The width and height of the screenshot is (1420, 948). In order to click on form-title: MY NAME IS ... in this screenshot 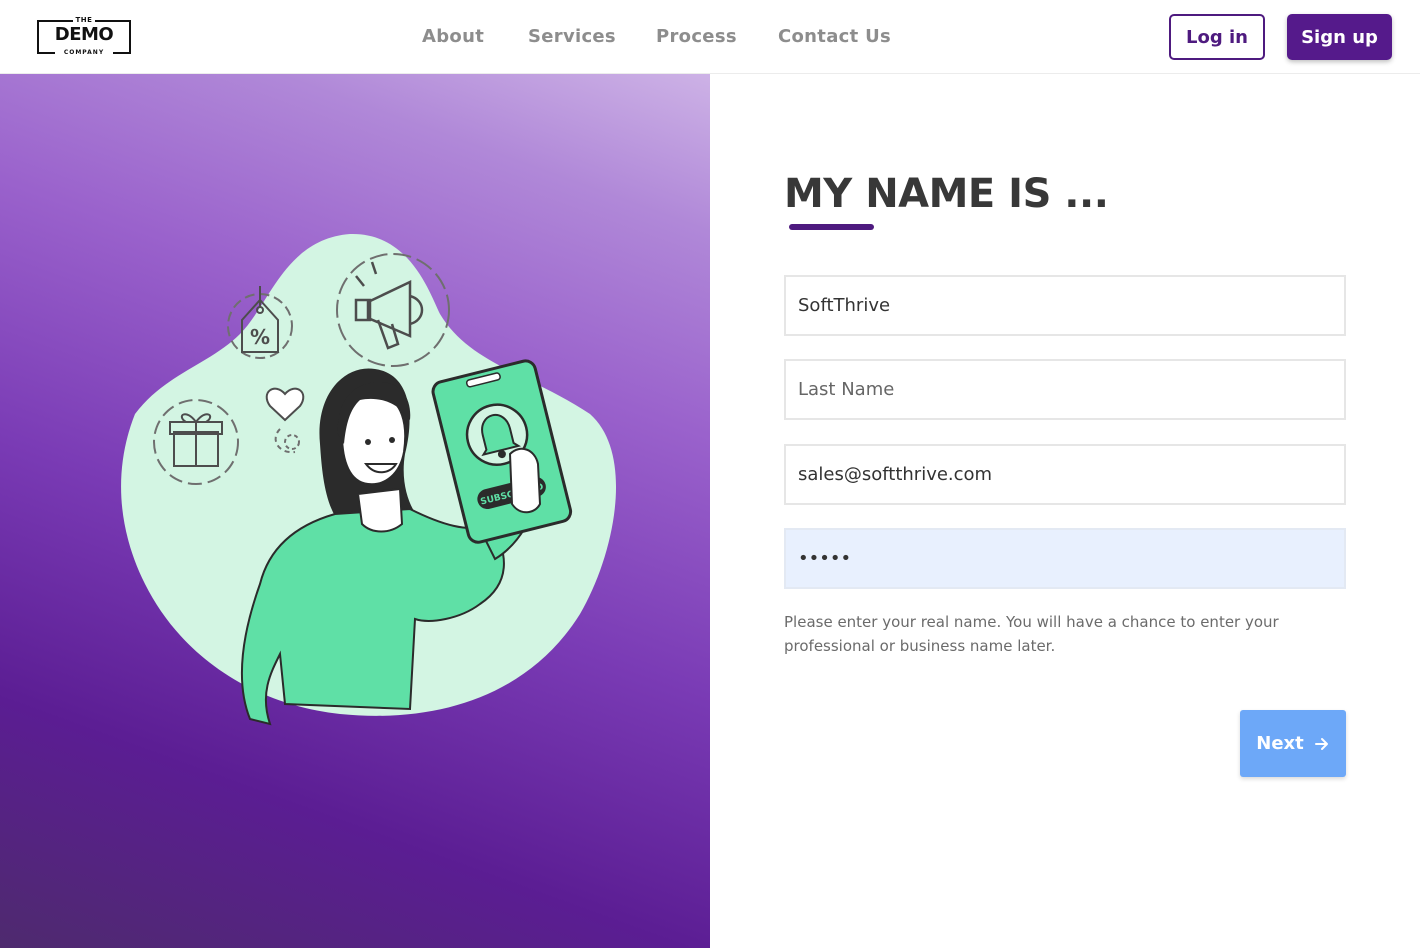, I will do `click(946, 194)`.